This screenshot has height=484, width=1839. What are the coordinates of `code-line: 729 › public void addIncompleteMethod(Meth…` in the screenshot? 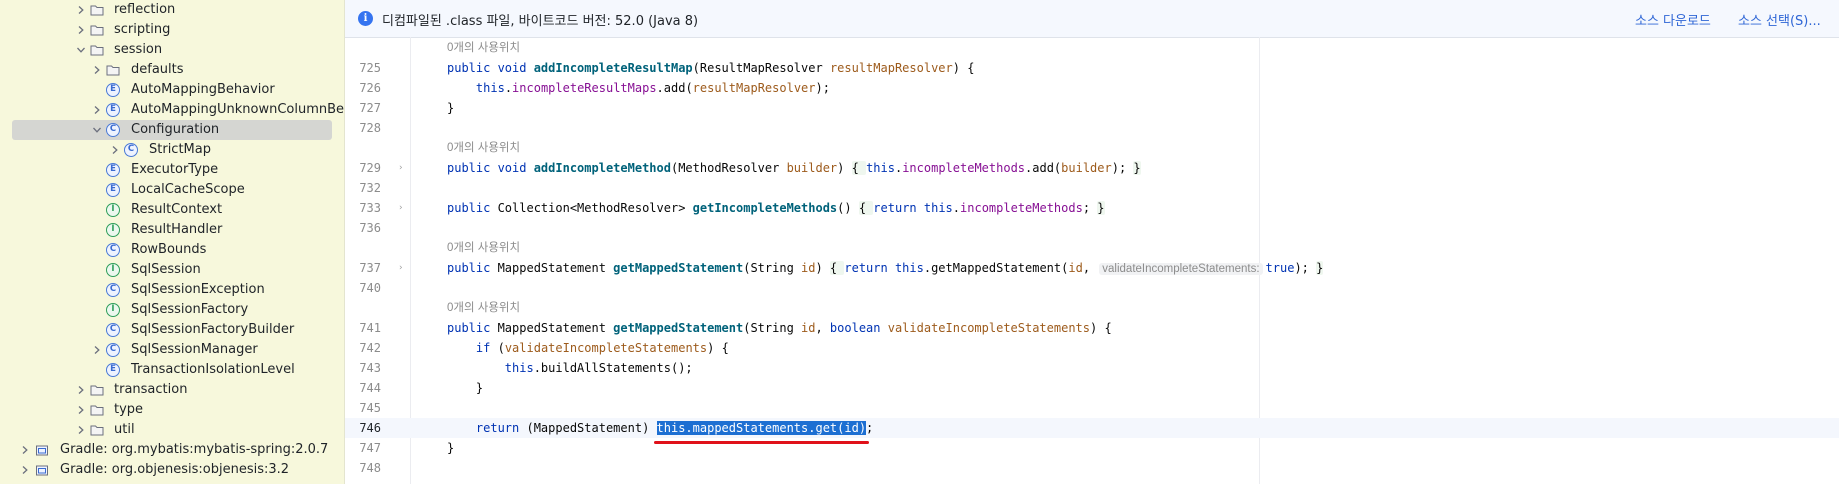 It's located at (1092, 168).